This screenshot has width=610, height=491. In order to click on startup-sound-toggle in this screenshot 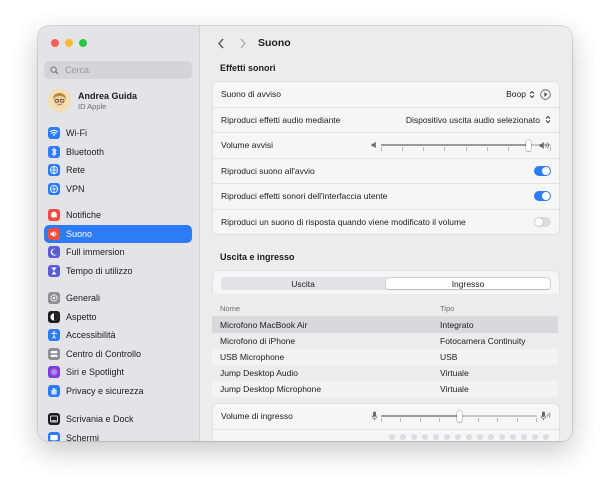, I will do `click(542, 170)`.